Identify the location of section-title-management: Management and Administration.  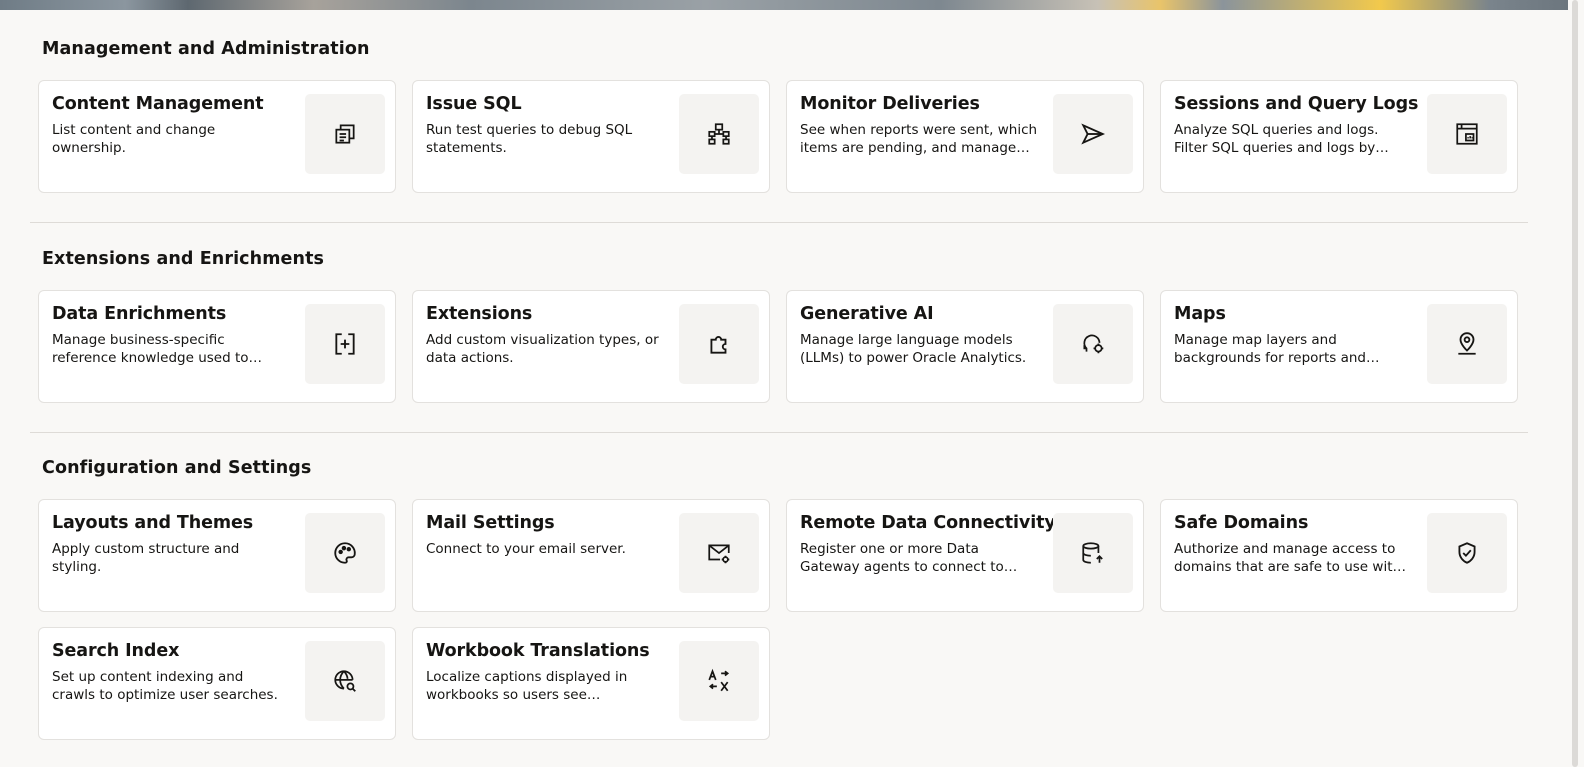
(206, 49).